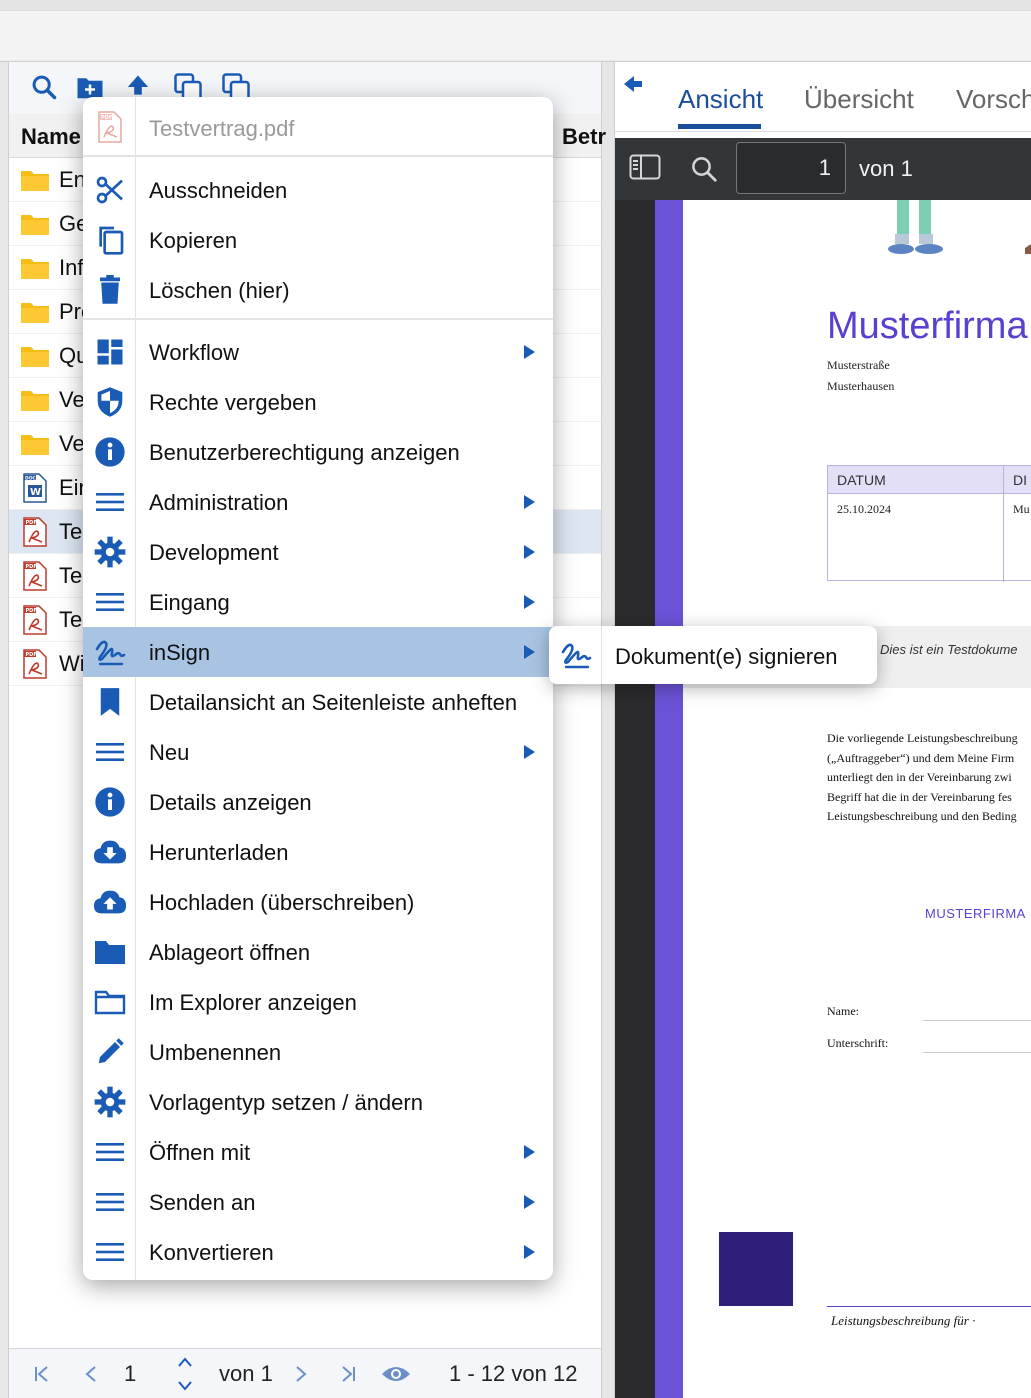 The image size is (1031, 1398). I want to click on menu-item-vorlagentyp-setzen-ändern: Vorlagentyp setzen / ändern, so click(318, 1102).